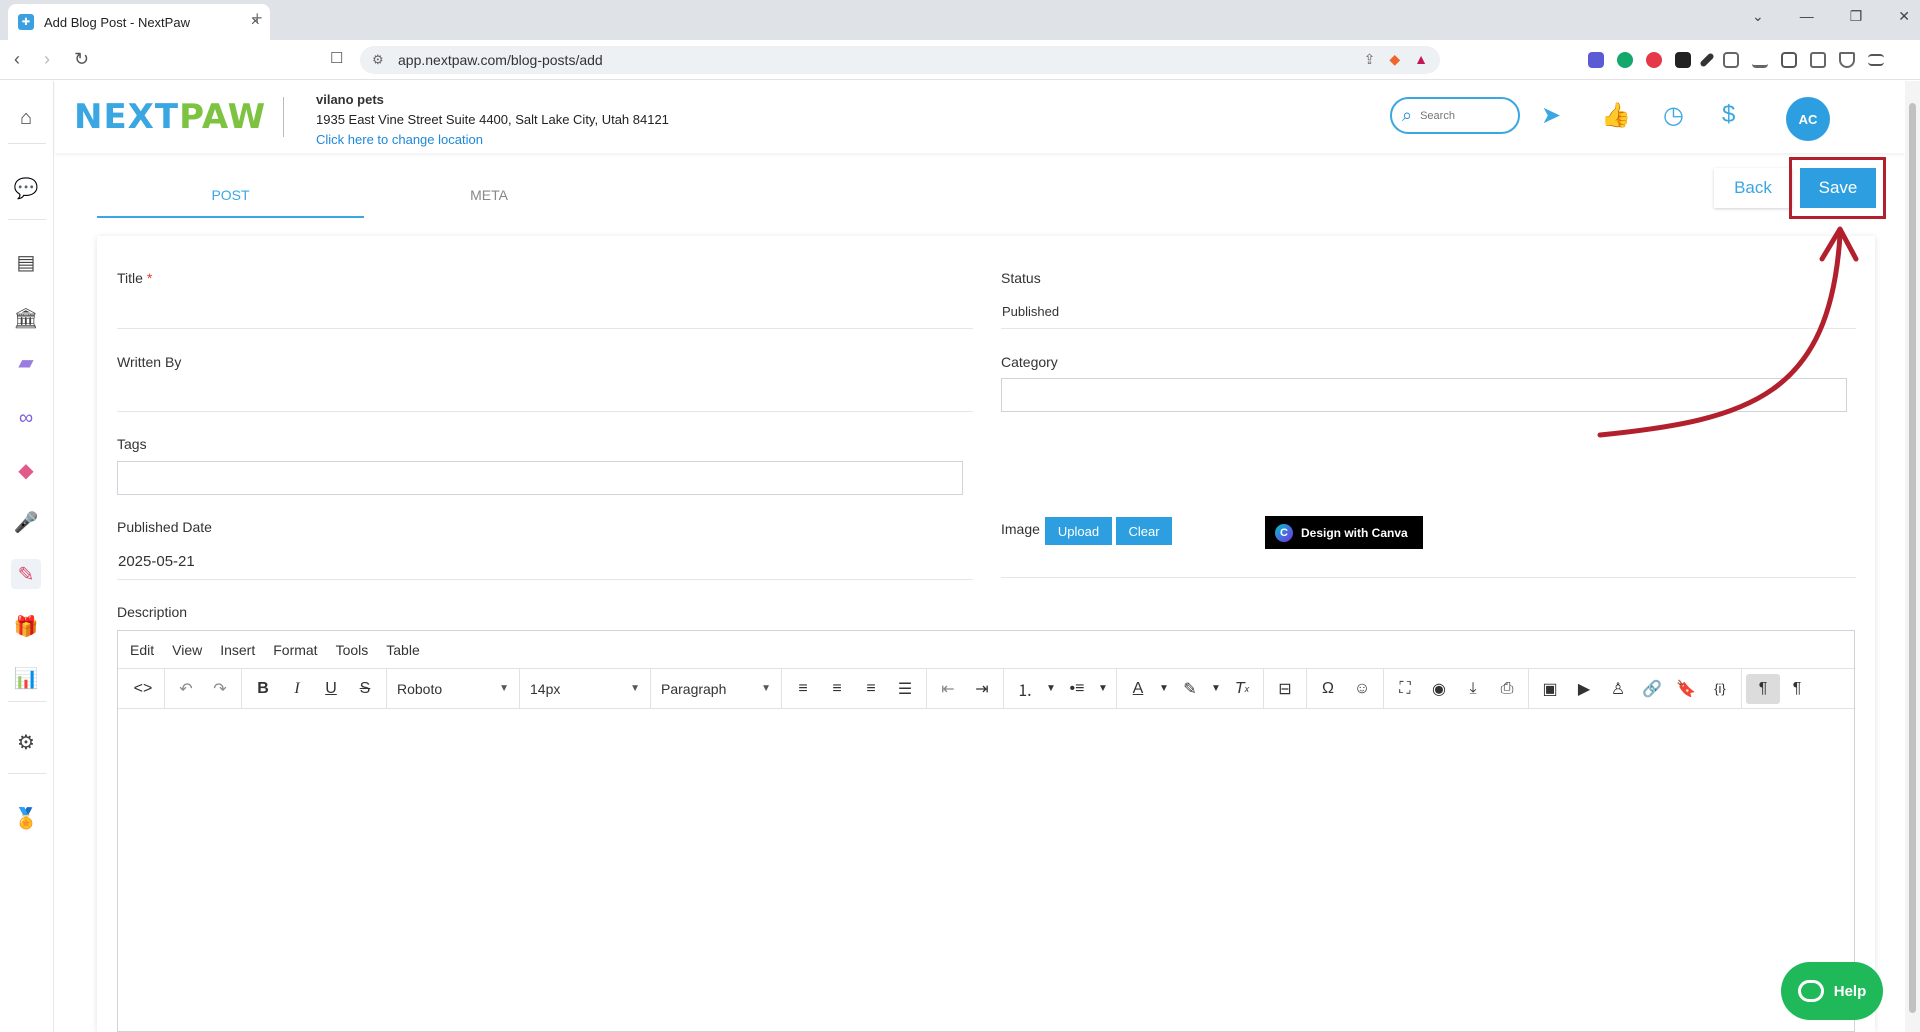 Image resolution: width=1920 pixels, height=1032 pixels. I want to click on menu-insert: Insert, so click(237, 650).